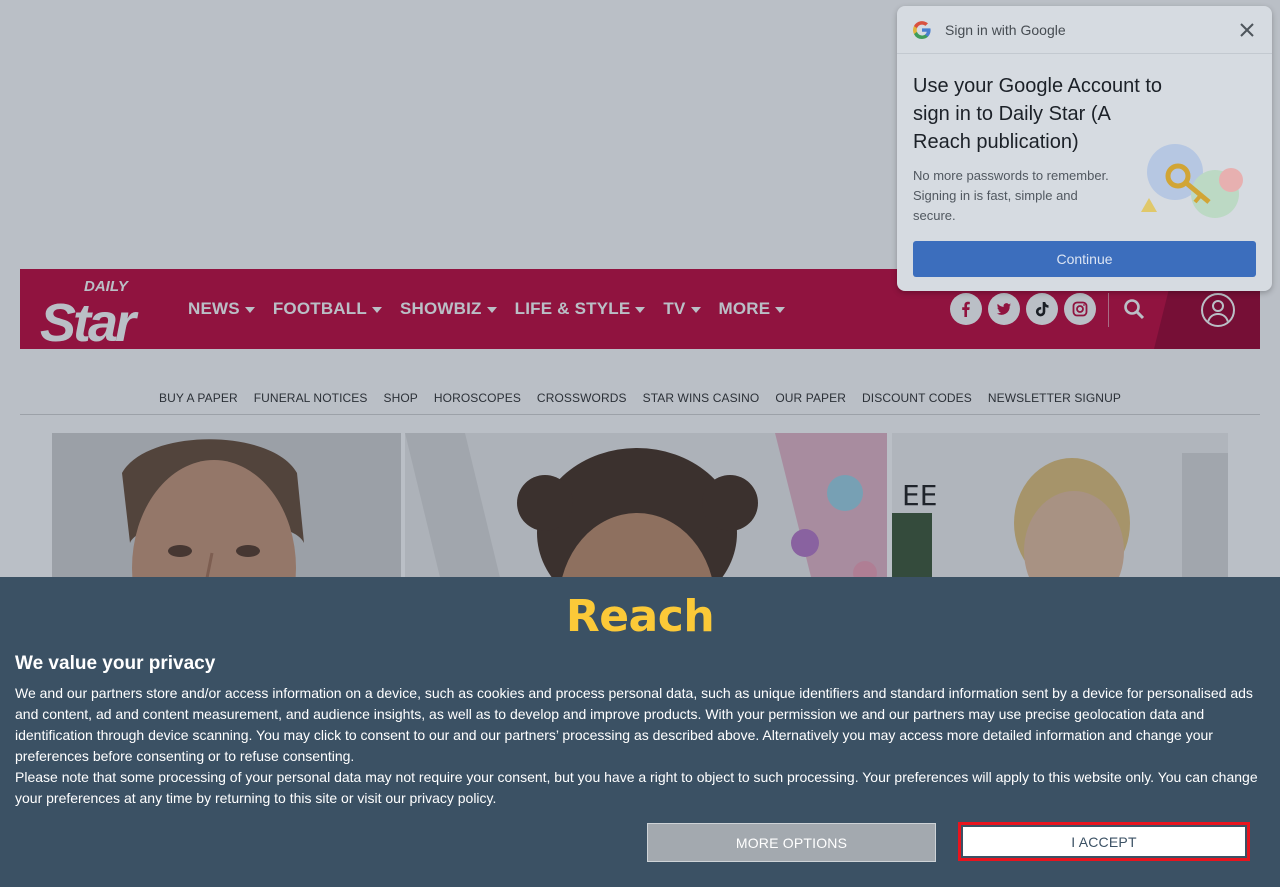 The height and width of the screenshot is (887, 1280). Describe the element at coordinates (400, 399) in the screenshot. I see `subnav-shop: SHOP` at that location.